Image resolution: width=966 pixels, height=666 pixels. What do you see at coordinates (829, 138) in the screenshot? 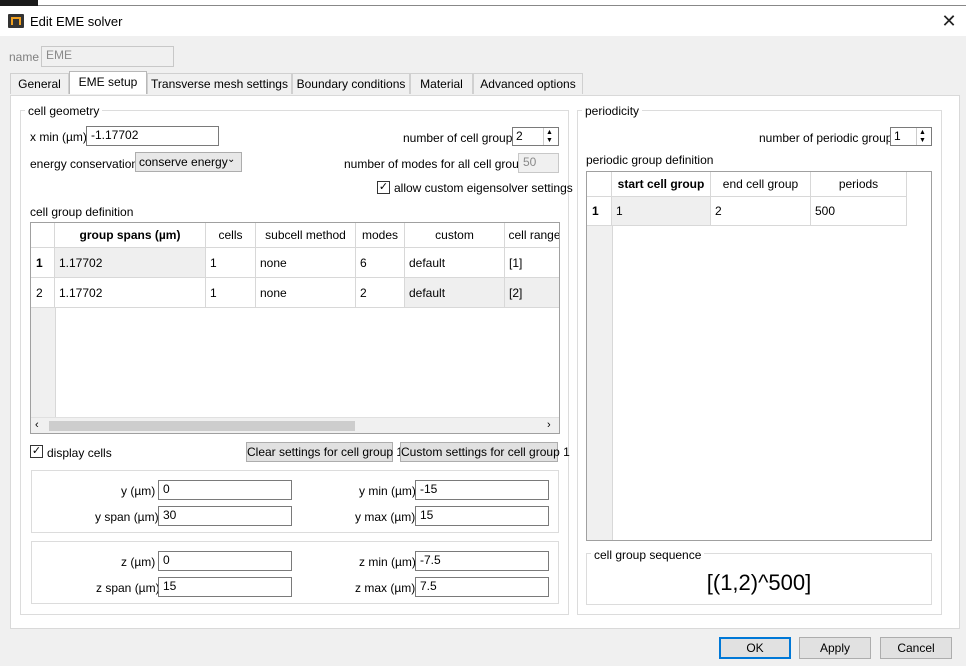
I see `num-periodic-groups-label: number of periodic groups` at bounding box center [829, 138].